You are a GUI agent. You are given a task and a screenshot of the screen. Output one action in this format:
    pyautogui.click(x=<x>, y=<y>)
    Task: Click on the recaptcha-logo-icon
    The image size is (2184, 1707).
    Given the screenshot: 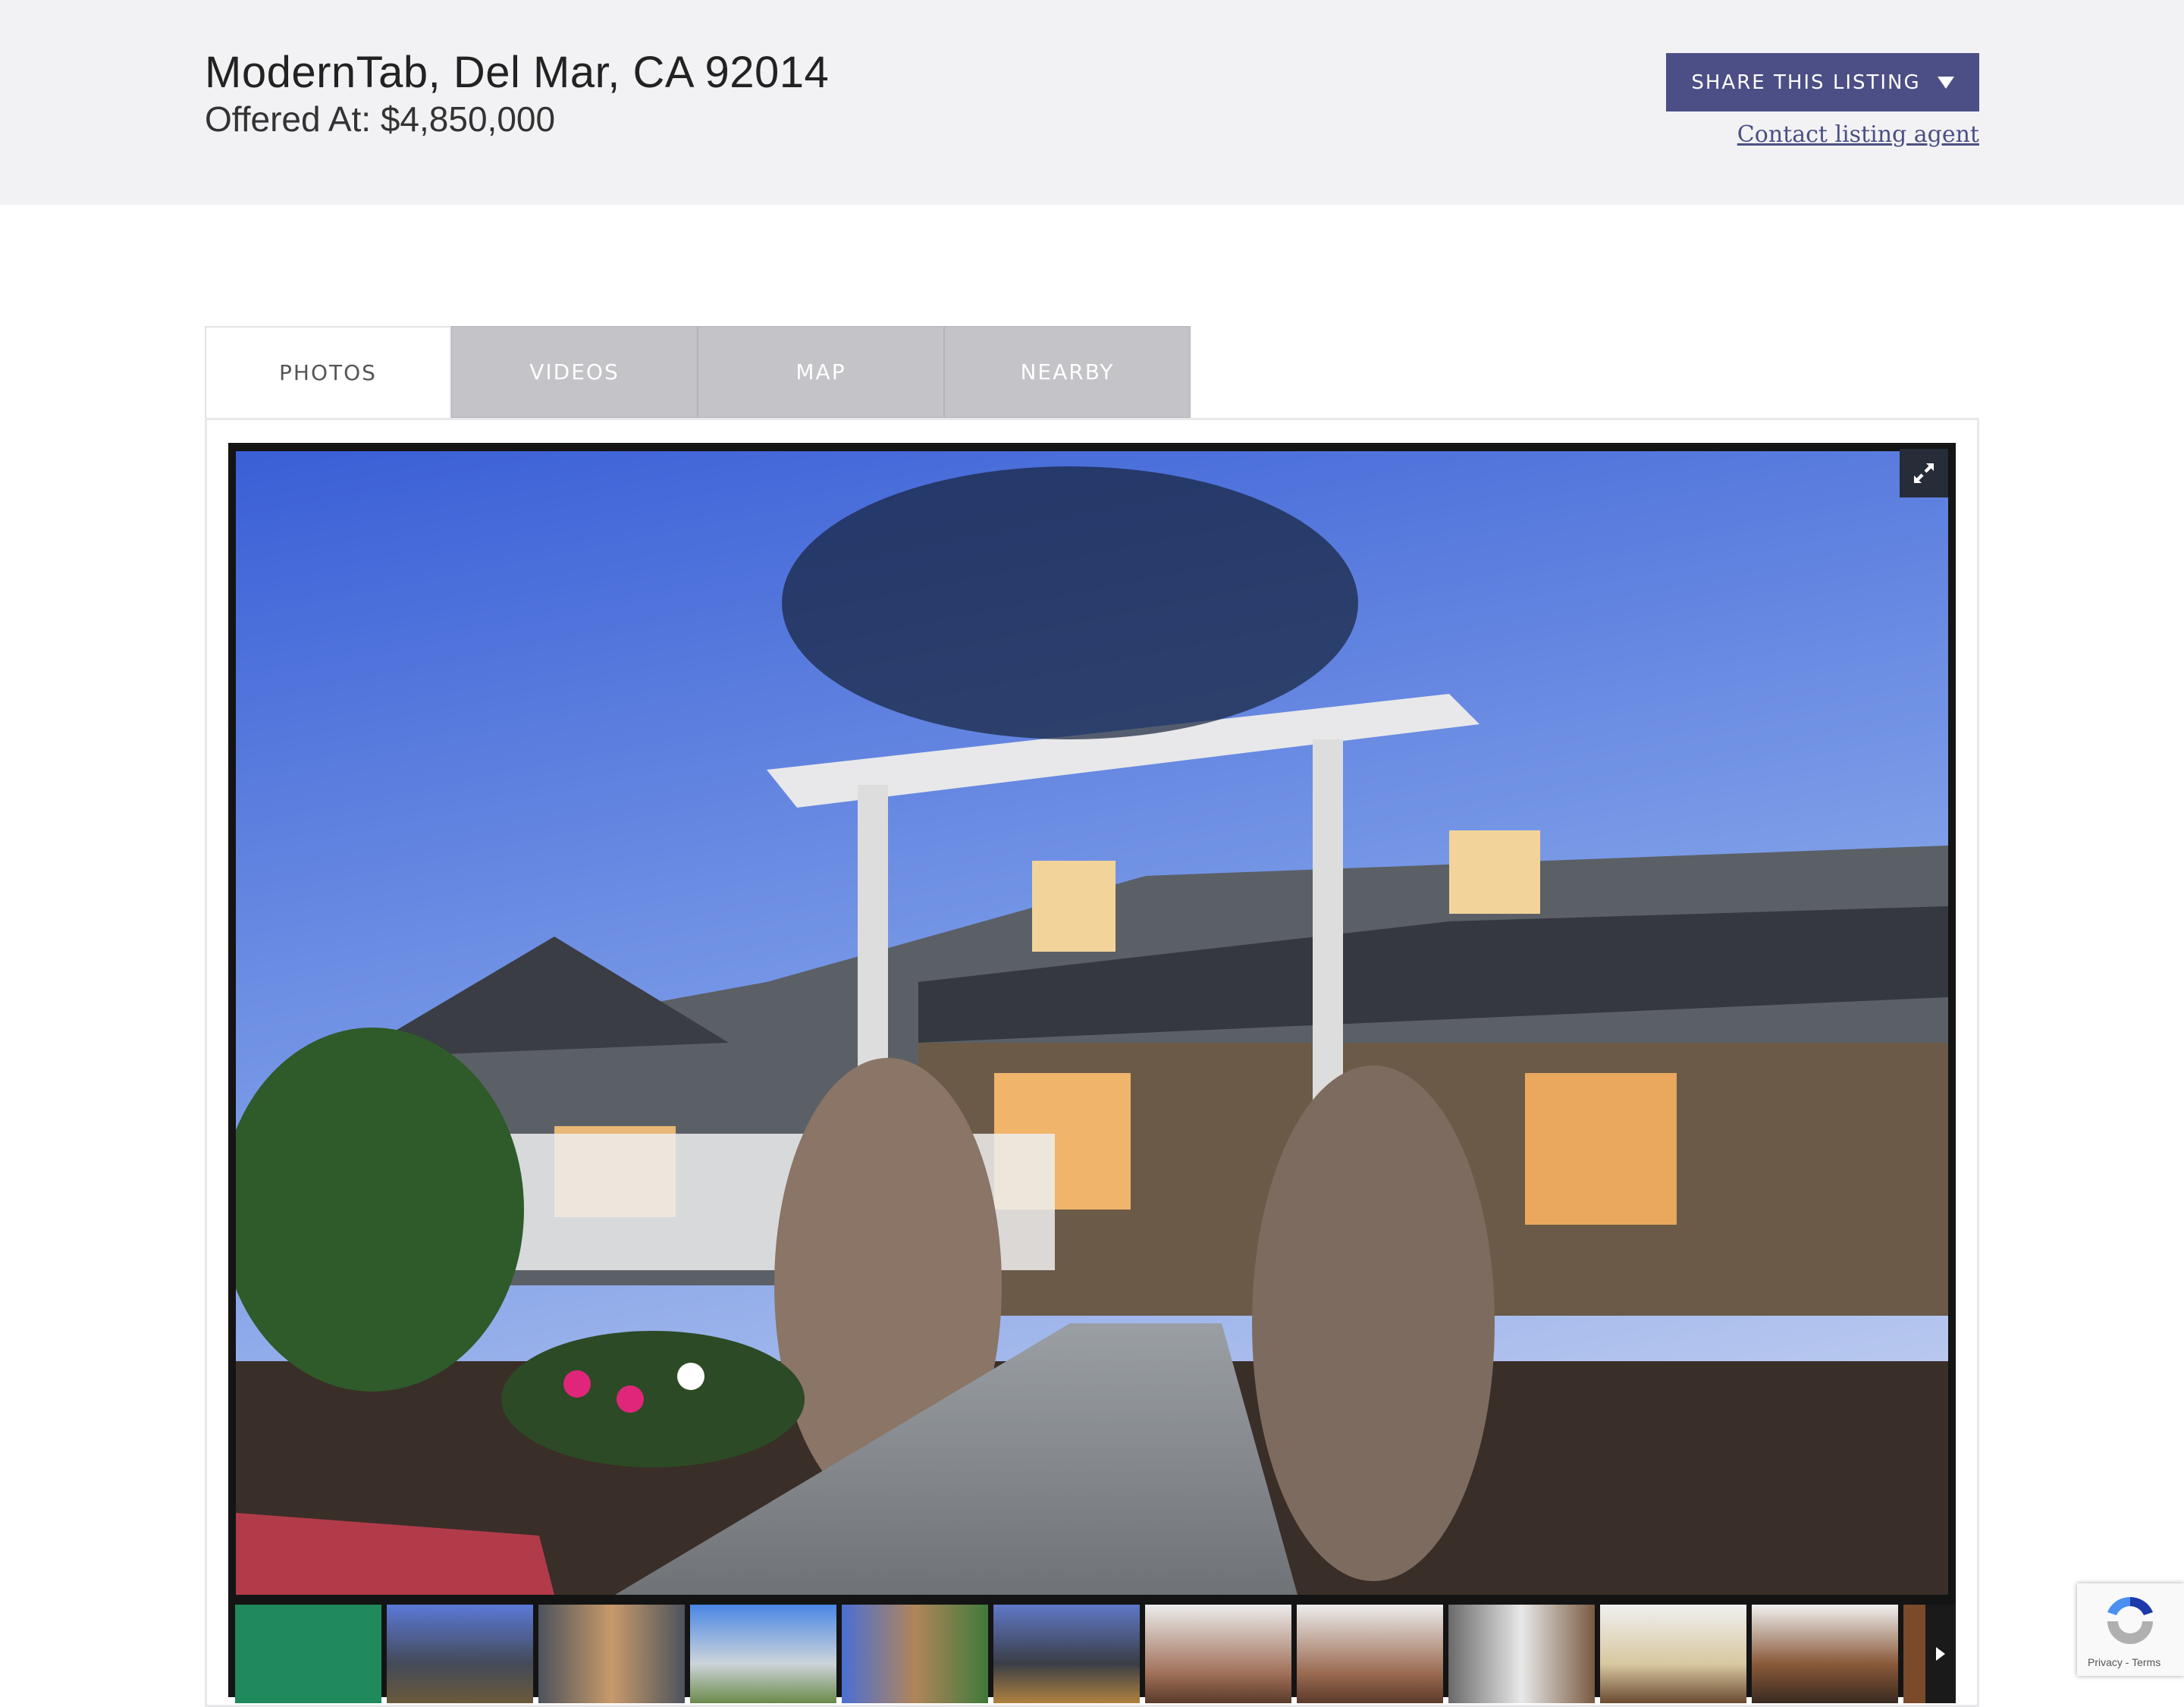 What is the action you would take?
    pyautogui.click(x=2130, y=1620)
    